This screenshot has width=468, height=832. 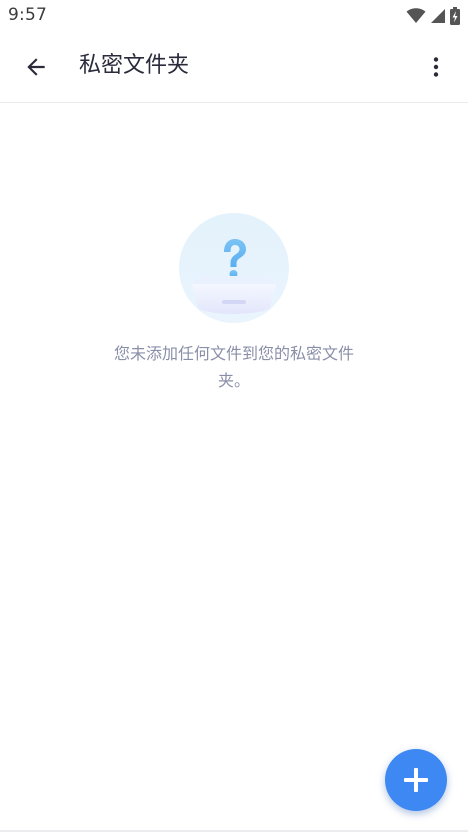 I want to click on status-bar: 9:57, so click(x=234, y=16).